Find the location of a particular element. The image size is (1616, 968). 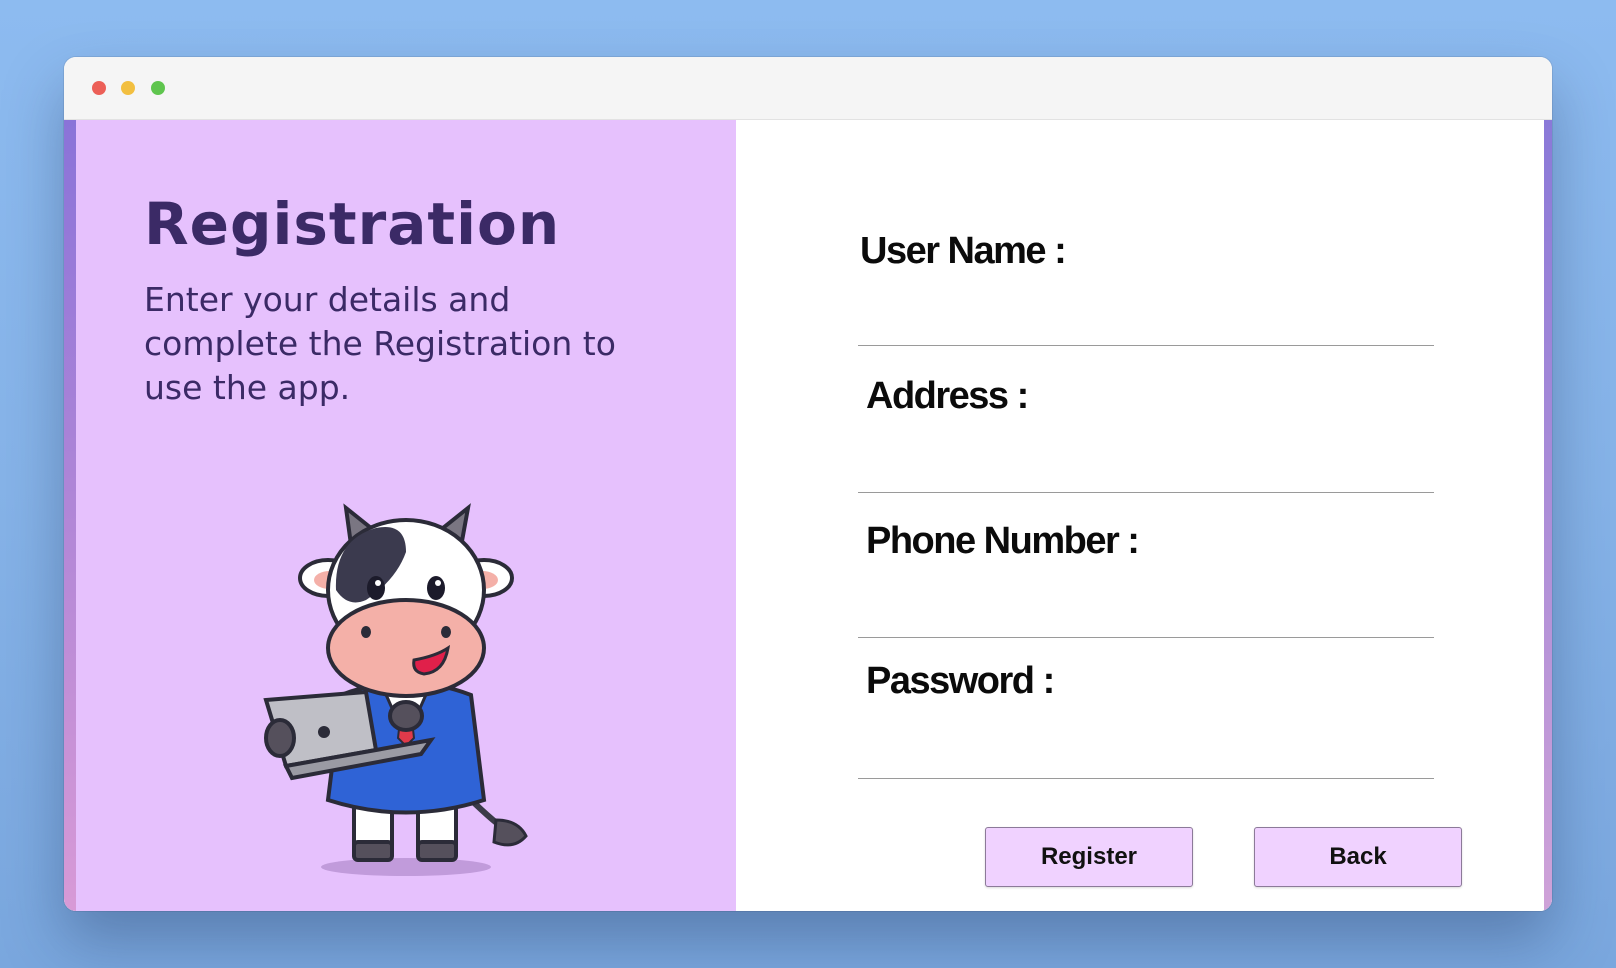

register-button: Register is located at coordinates (1089, 857).